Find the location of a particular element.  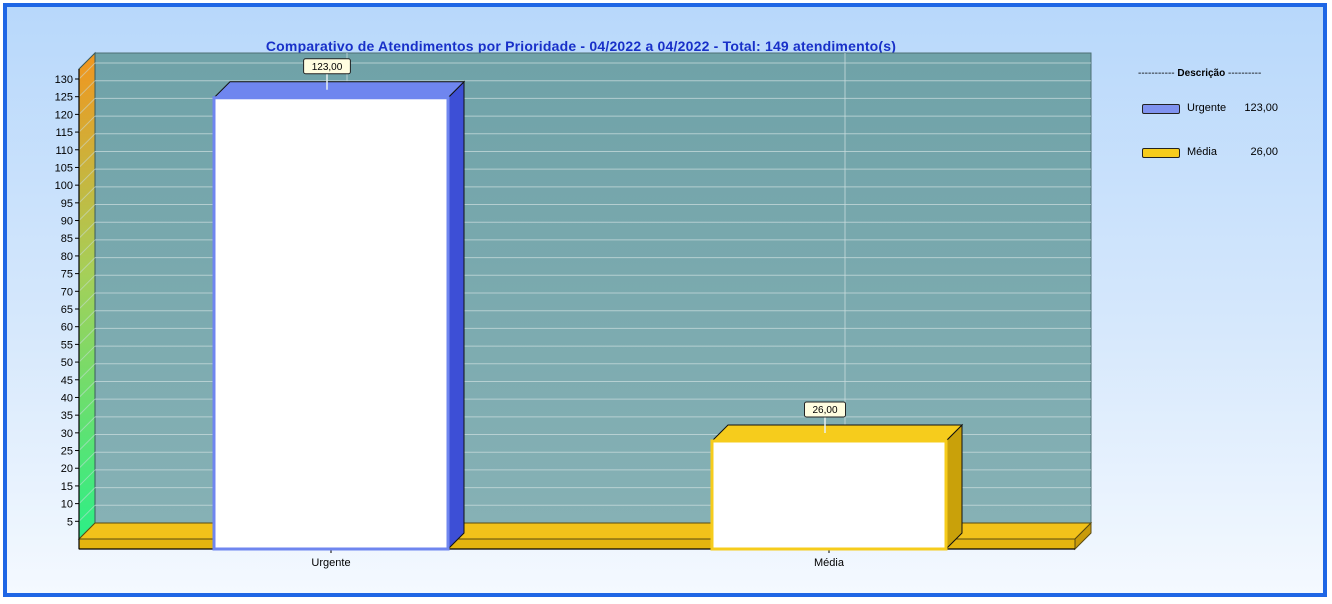

y-tick-label: 15 is located at coordinates (67, 487).